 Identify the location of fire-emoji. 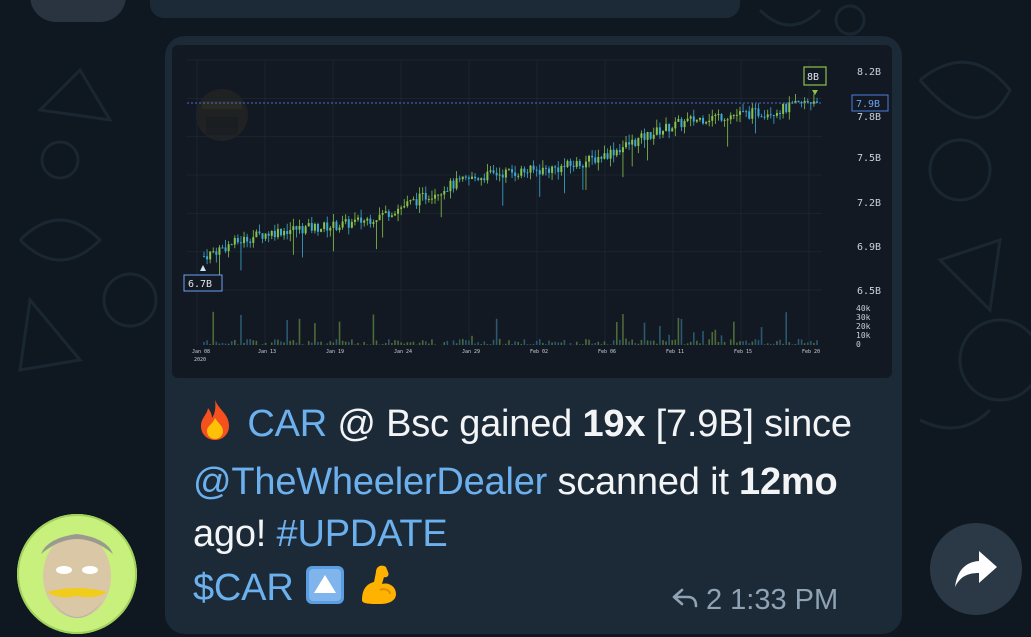
(215, 427).